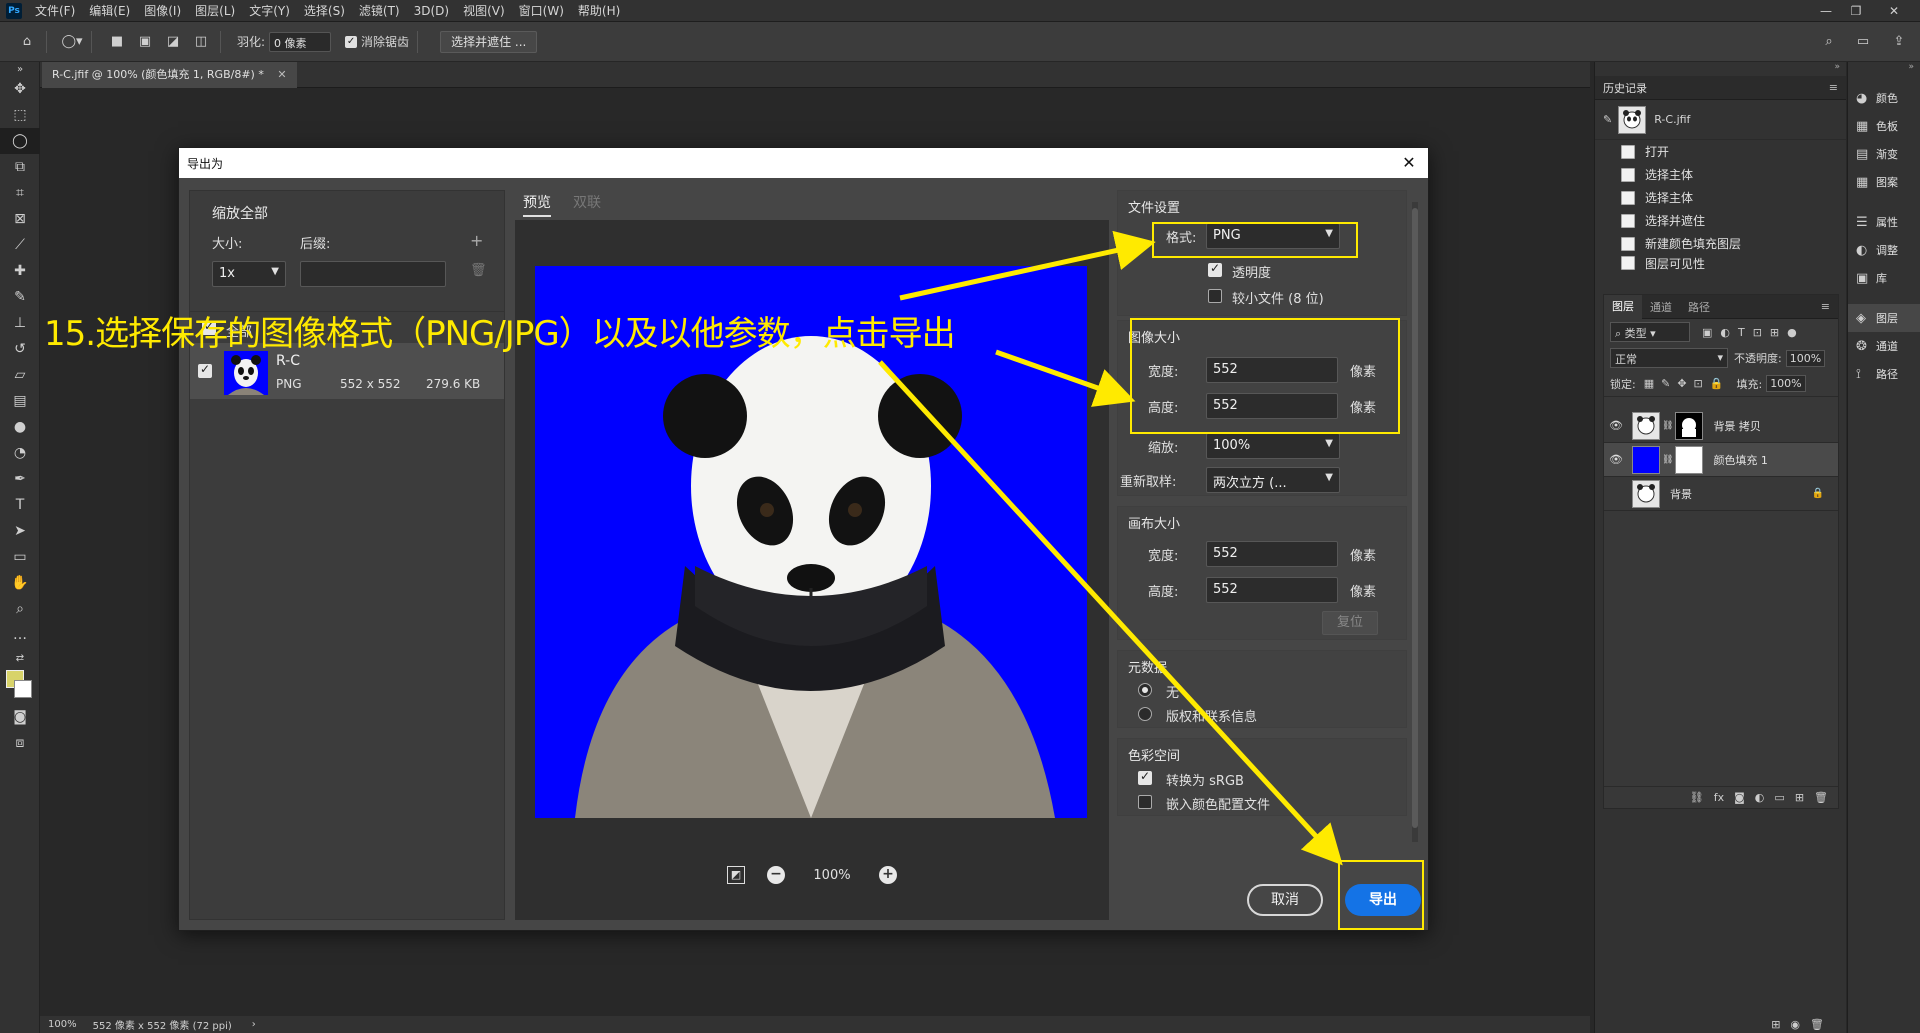 Image resolution: width=1920 pixels, height=1033 pixels. I want to click on tutorial-annotation: 15.选择保存的图像格式（PNG/JPG）以及以他参数，点击导出, so click(500, 334).